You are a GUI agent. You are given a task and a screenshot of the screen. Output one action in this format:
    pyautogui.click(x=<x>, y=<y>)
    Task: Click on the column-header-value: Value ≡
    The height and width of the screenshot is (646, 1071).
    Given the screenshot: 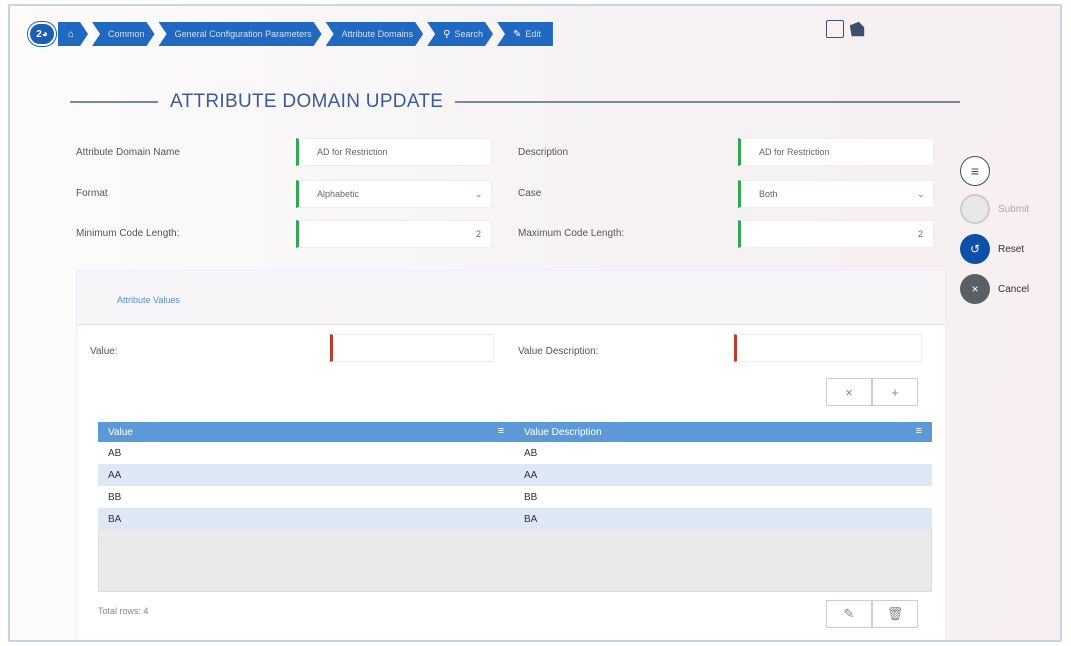 What is the action you would take?
    pyautogui.click(x=306, y=432)
    